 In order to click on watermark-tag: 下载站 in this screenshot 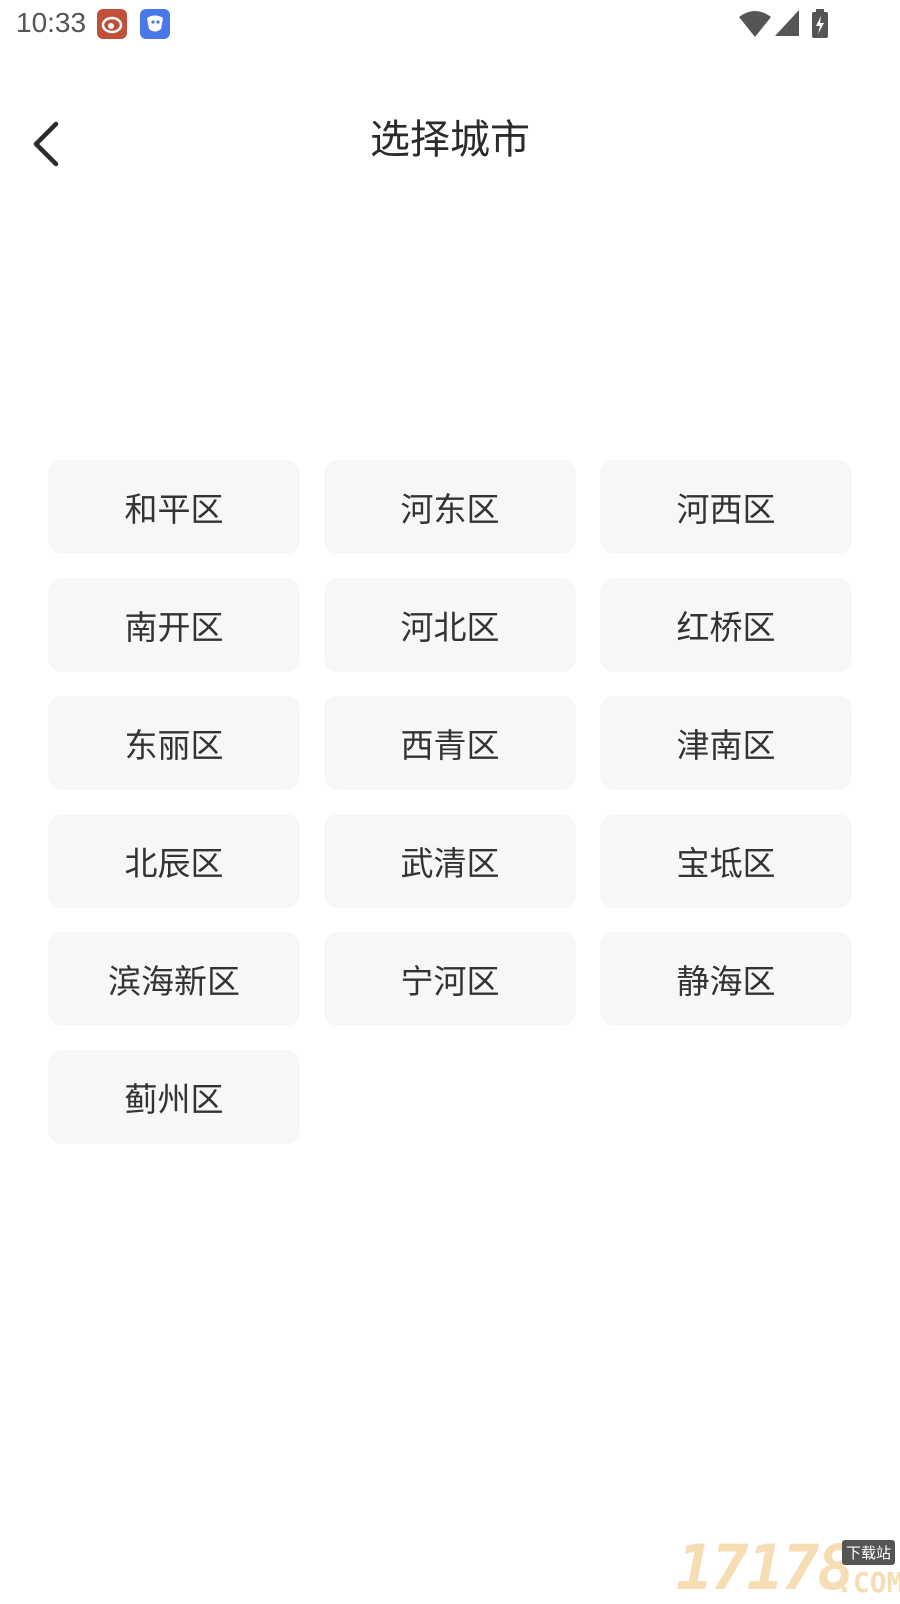, I will do `click(869, 1552)`.